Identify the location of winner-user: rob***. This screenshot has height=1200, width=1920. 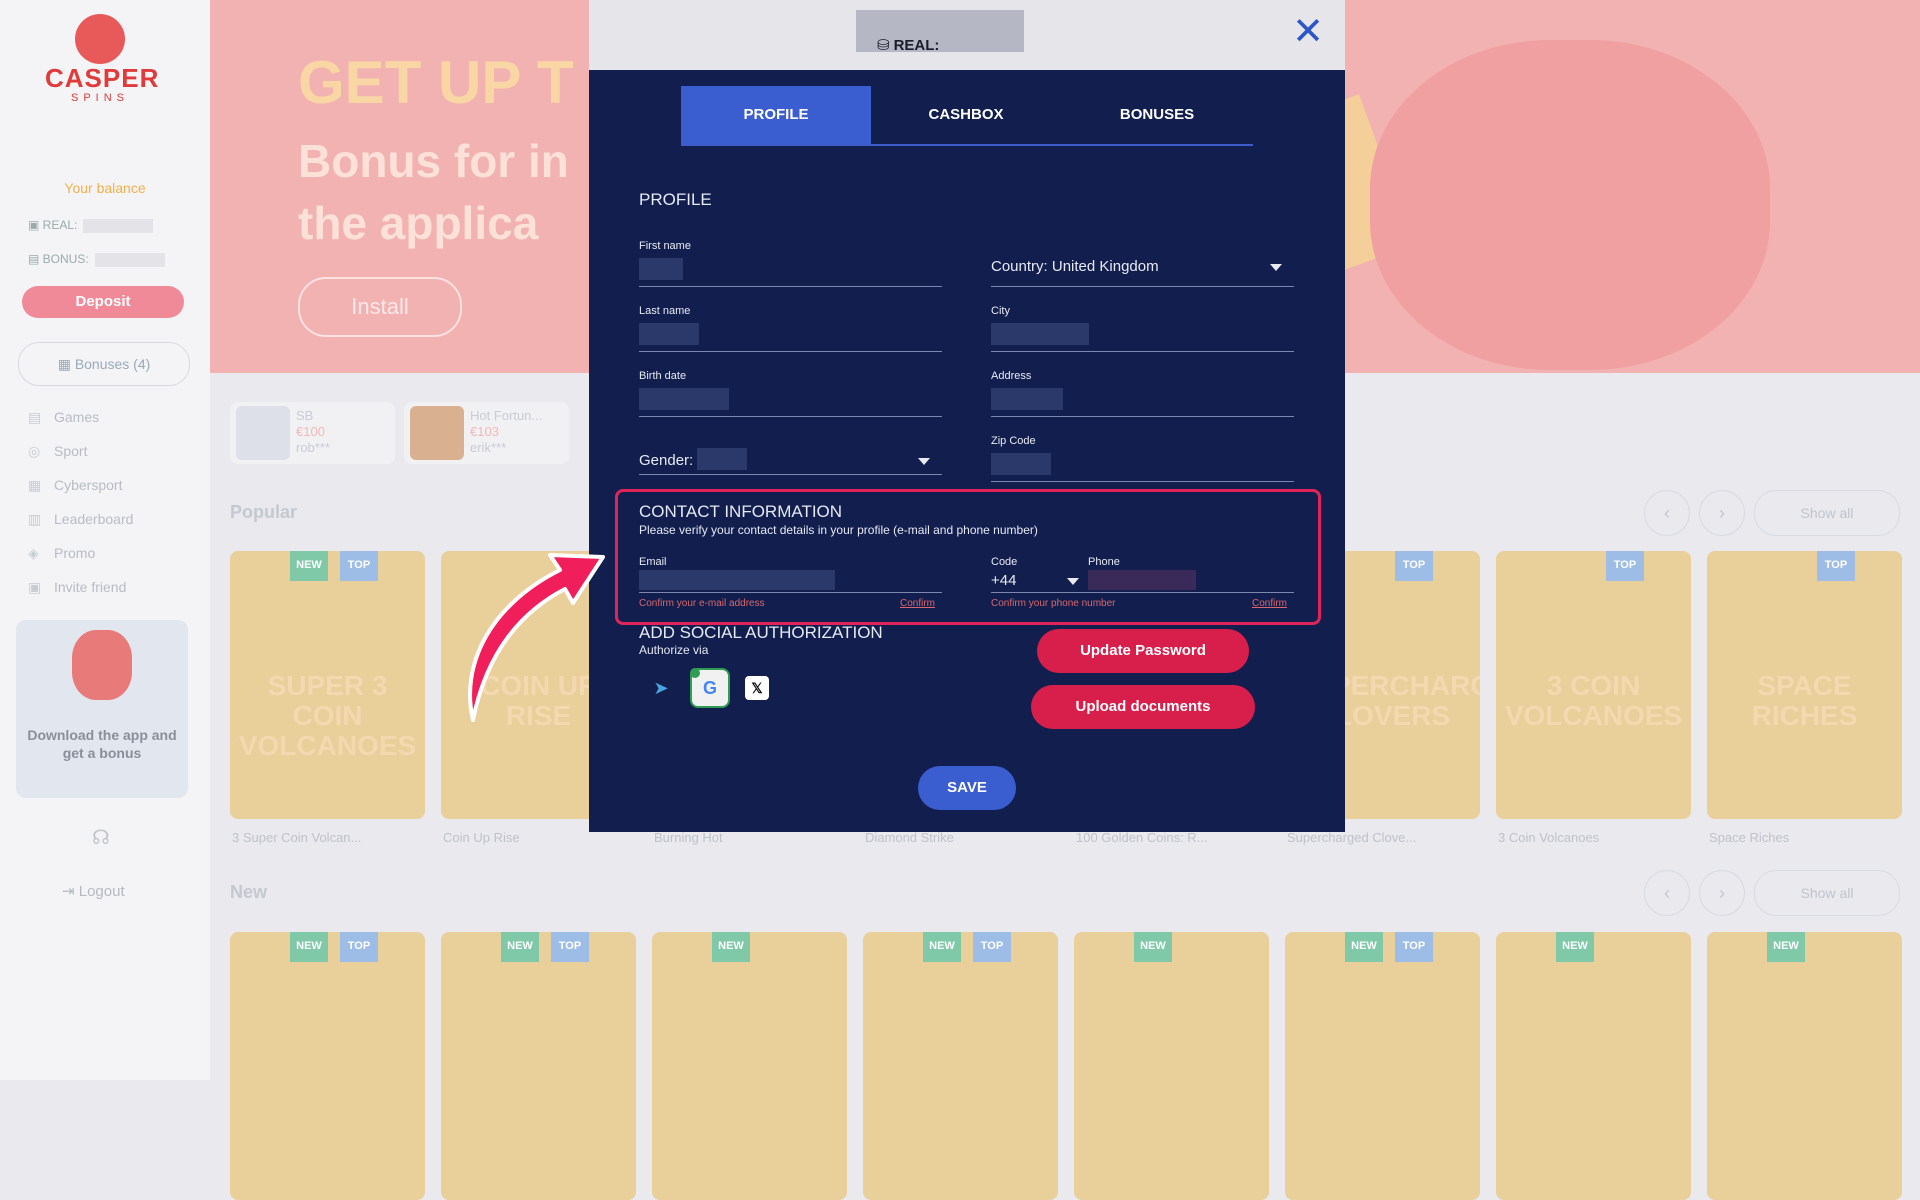
(313, 447).